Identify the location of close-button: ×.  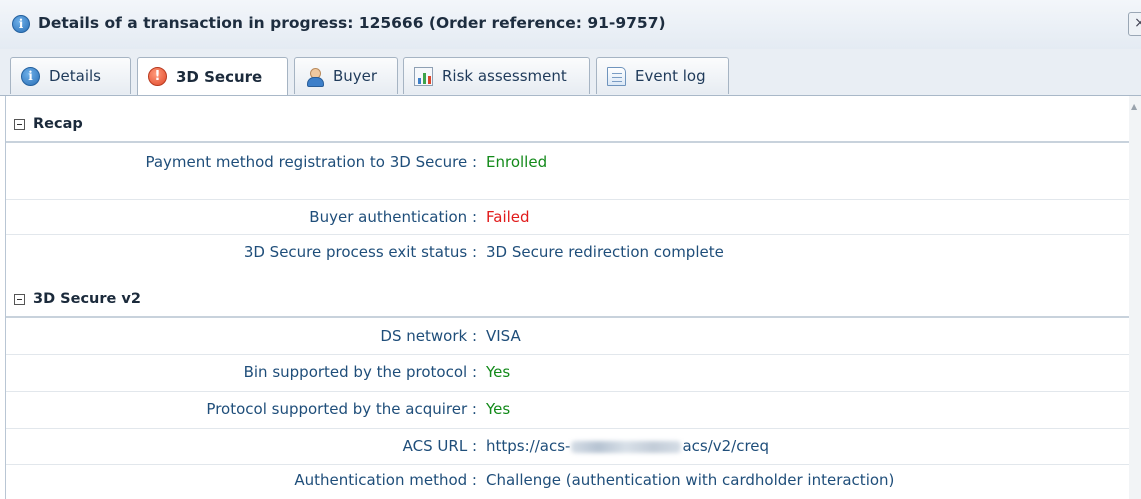
(1134, 24).